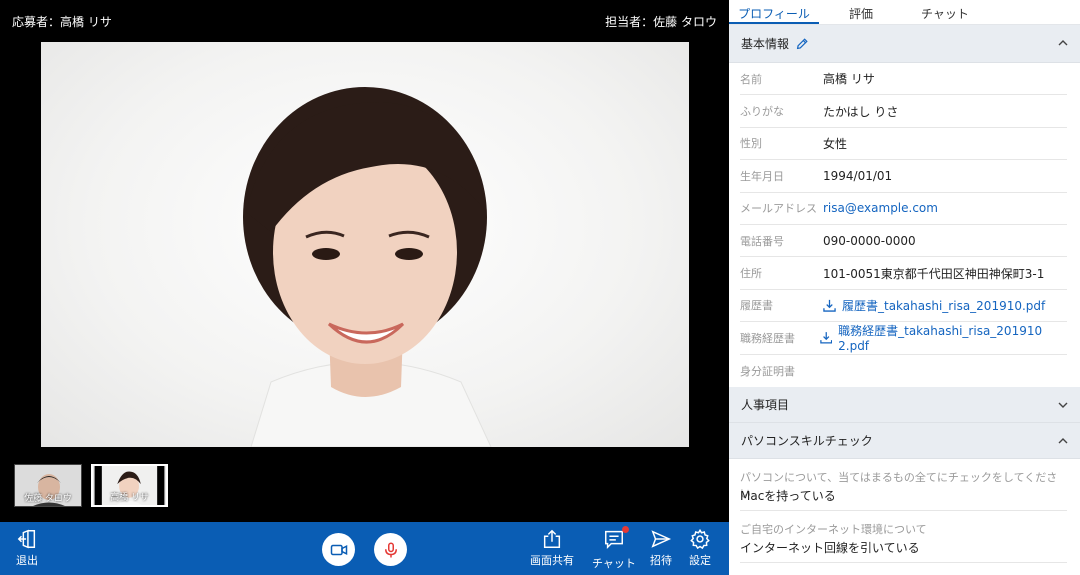 The width and height of the screenshot is (1080, 575). I want to click on tab-chat: チャット, so click(945, 12).